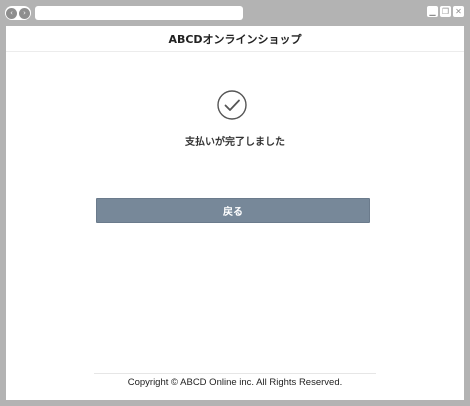 The width and height of the screenshot is (470, 406). Describe the element at coordinates (235, 142) in the screenshot. I see `payment-complete-message: 支払いが完了しました` at that location.